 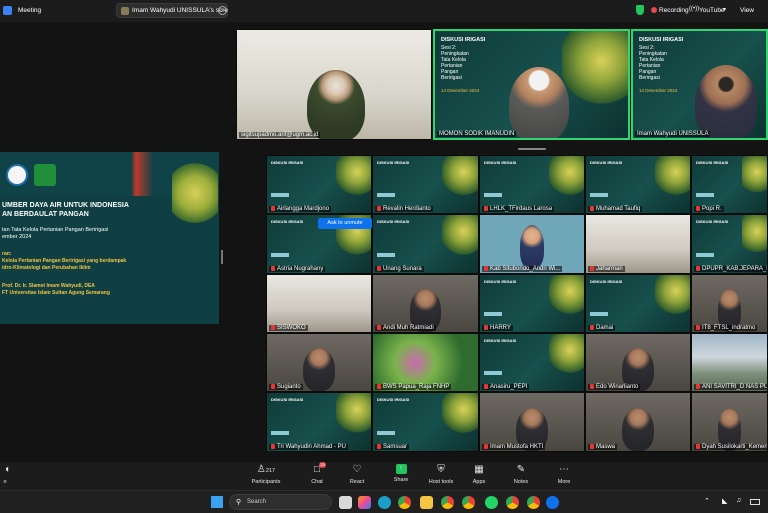 What do you see at coordinates (532, 149) in the screenshot?
I see `resize-handle` at bounding box center [532, 149].